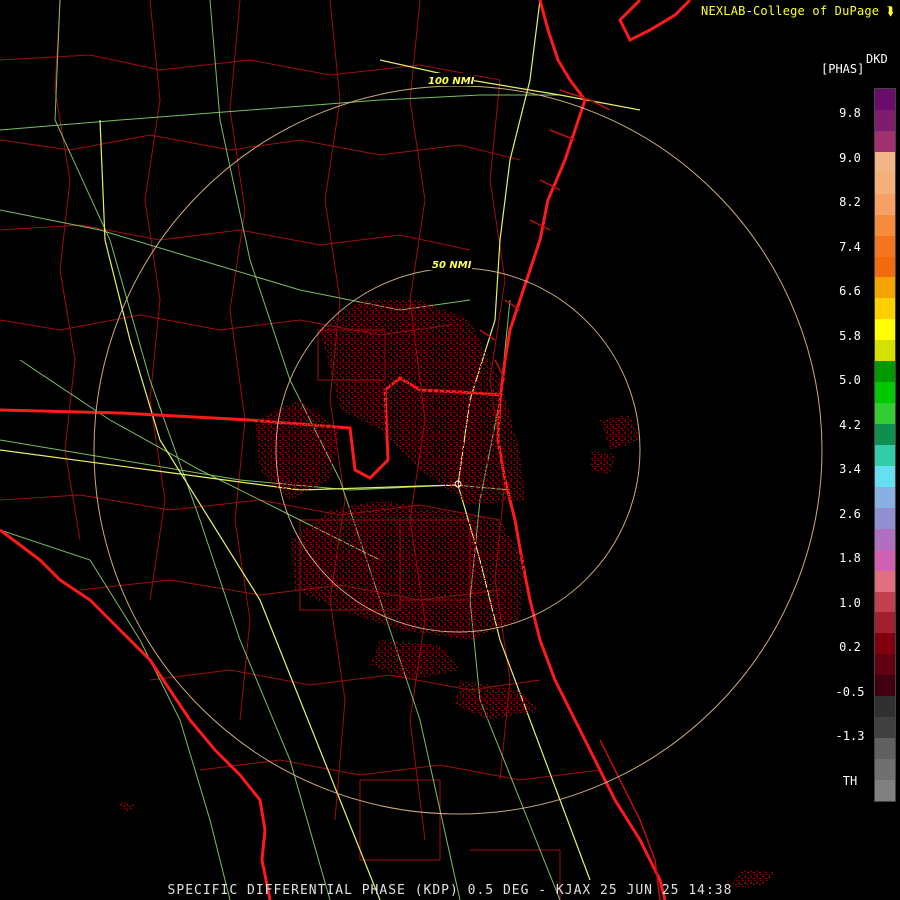 The height and width of the screenshot is (900, 900). Describe the element at coordinates (850, 380) in the screenshot. I see `legend-tick-label: 5.0` at that location.